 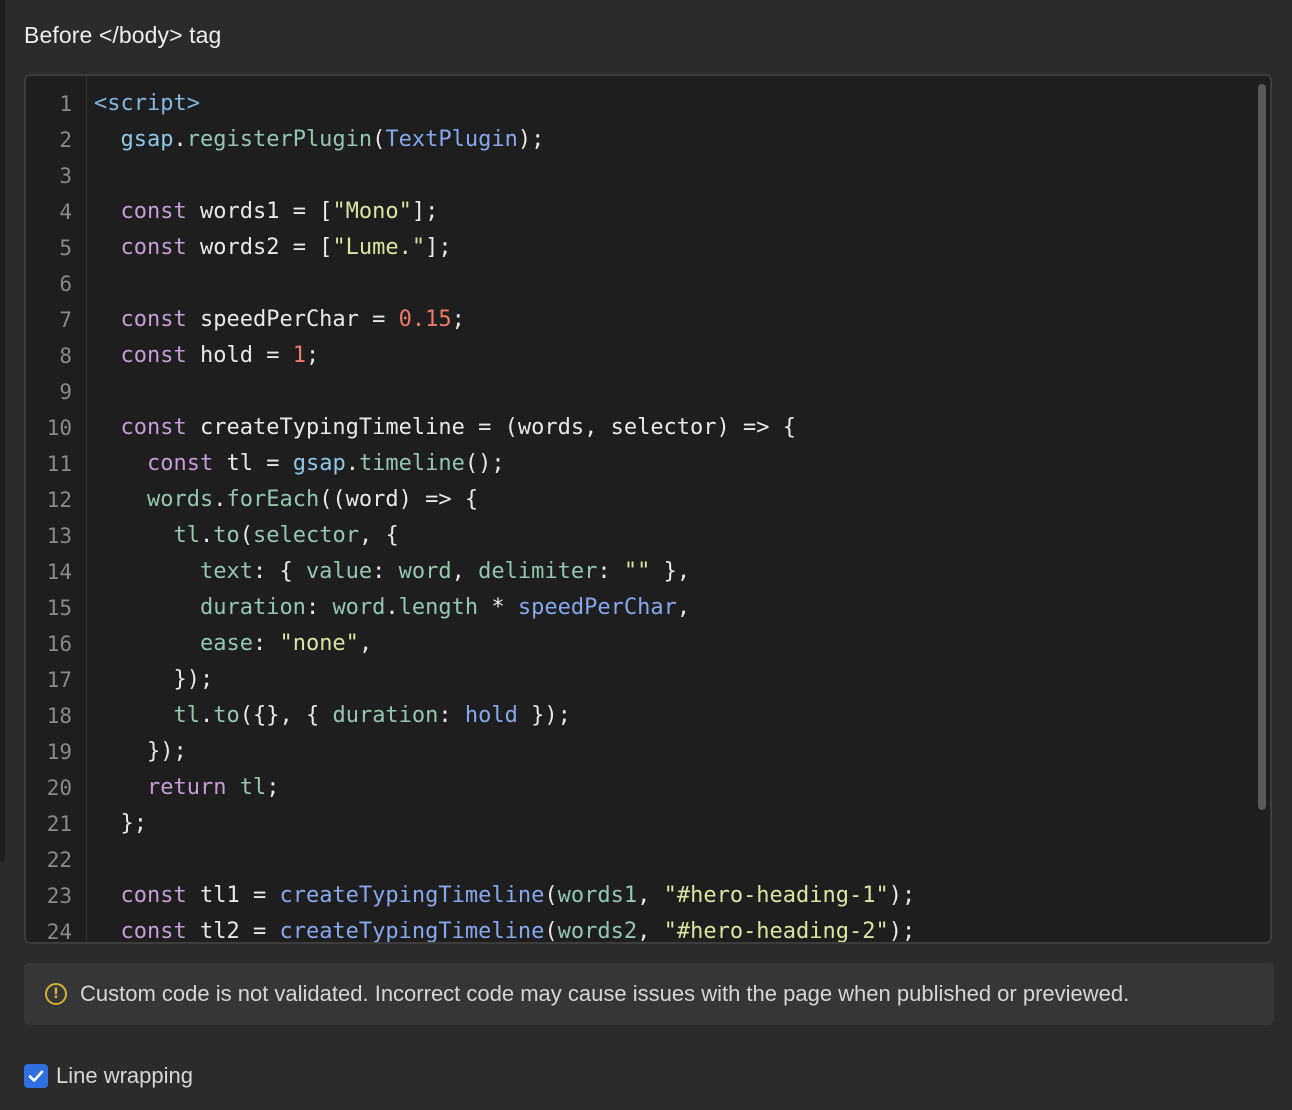 I want to click on code-token: createTypingTimeline, so click(x=412, y=895).